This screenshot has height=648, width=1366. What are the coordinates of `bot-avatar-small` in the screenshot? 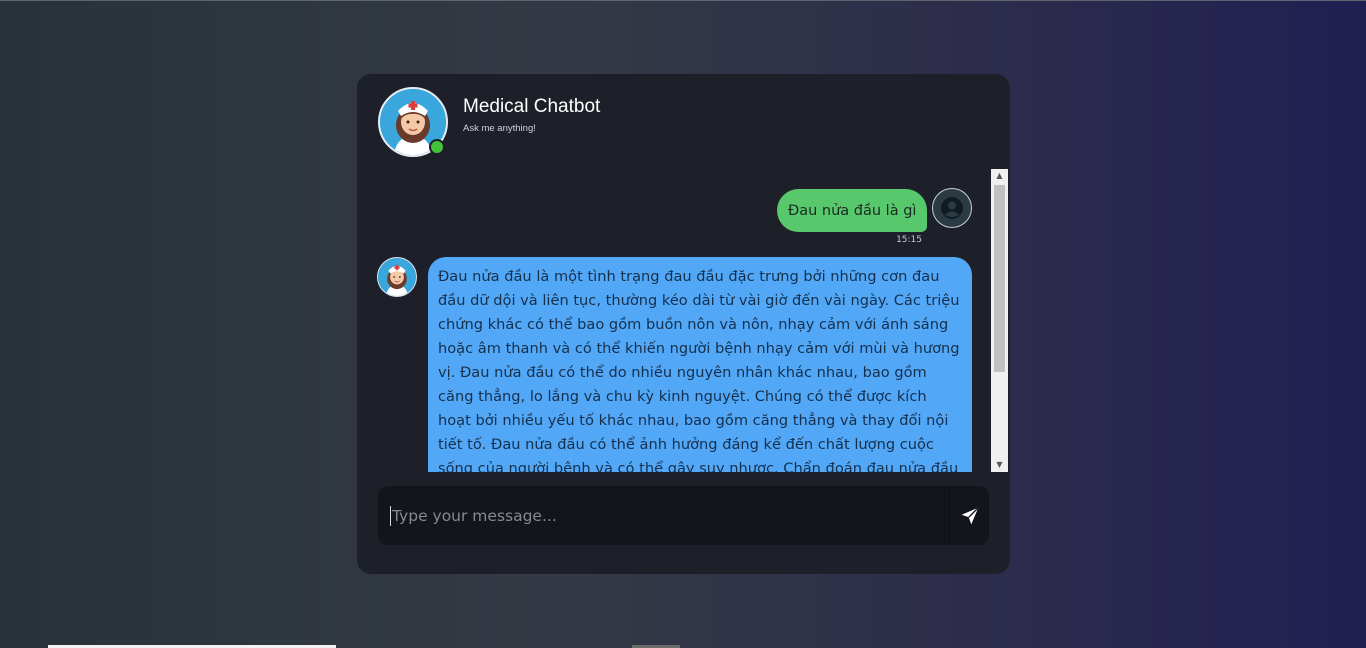 It's located at (397, 277).